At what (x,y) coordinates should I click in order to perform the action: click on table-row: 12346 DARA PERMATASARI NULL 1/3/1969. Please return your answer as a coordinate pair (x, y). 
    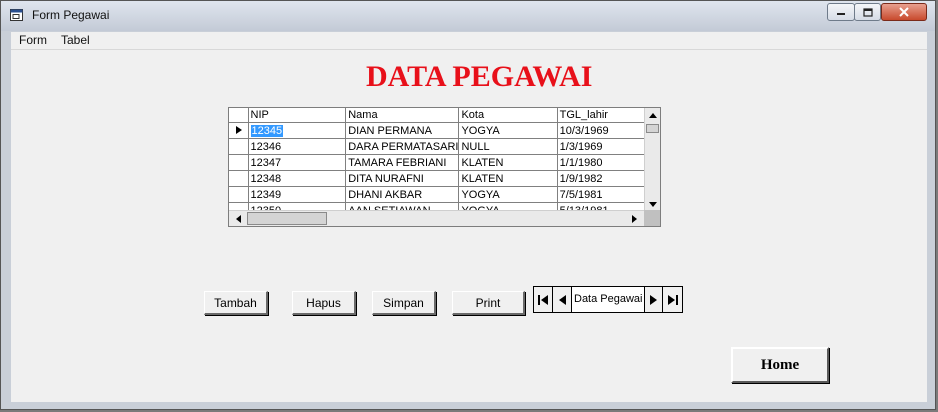
    Looking at the image, I should click on (444, 146).